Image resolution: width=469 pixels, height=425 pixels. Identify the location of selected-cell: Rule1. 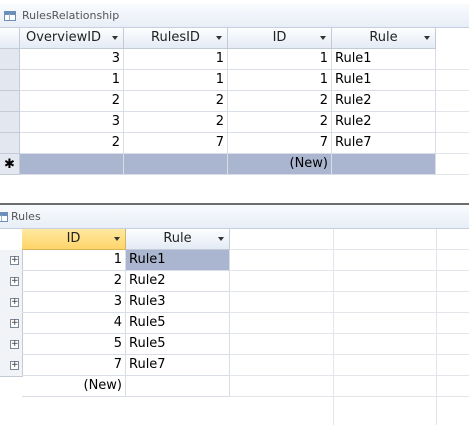
(178, 260).